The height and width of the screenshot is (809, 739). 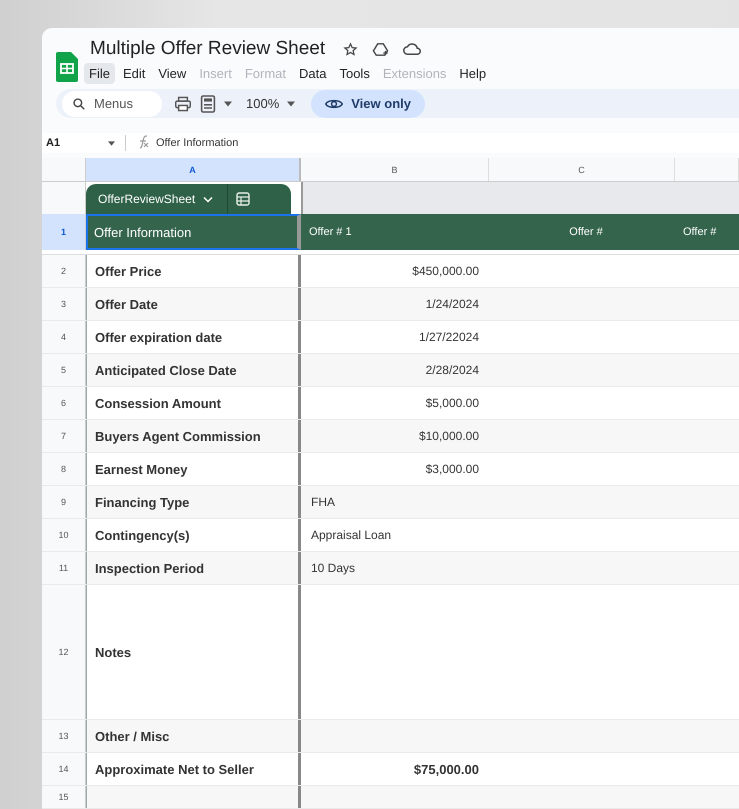 What do you see at coordinates (473, 73) in the screenshot?
I see `menu-item: Help` at bounding box center [473, 73].